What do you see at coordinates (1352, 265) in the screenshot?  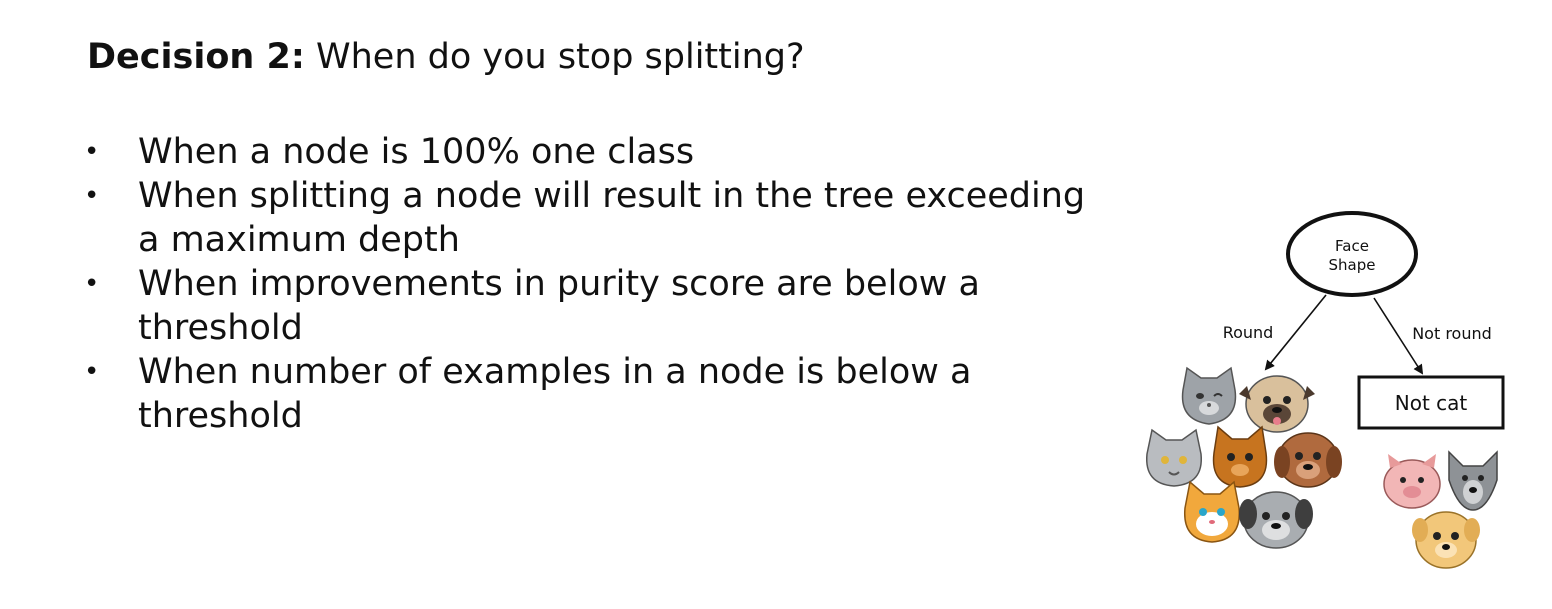 I see `root-label-line2: Shape` at bounding box center [1352, 265].